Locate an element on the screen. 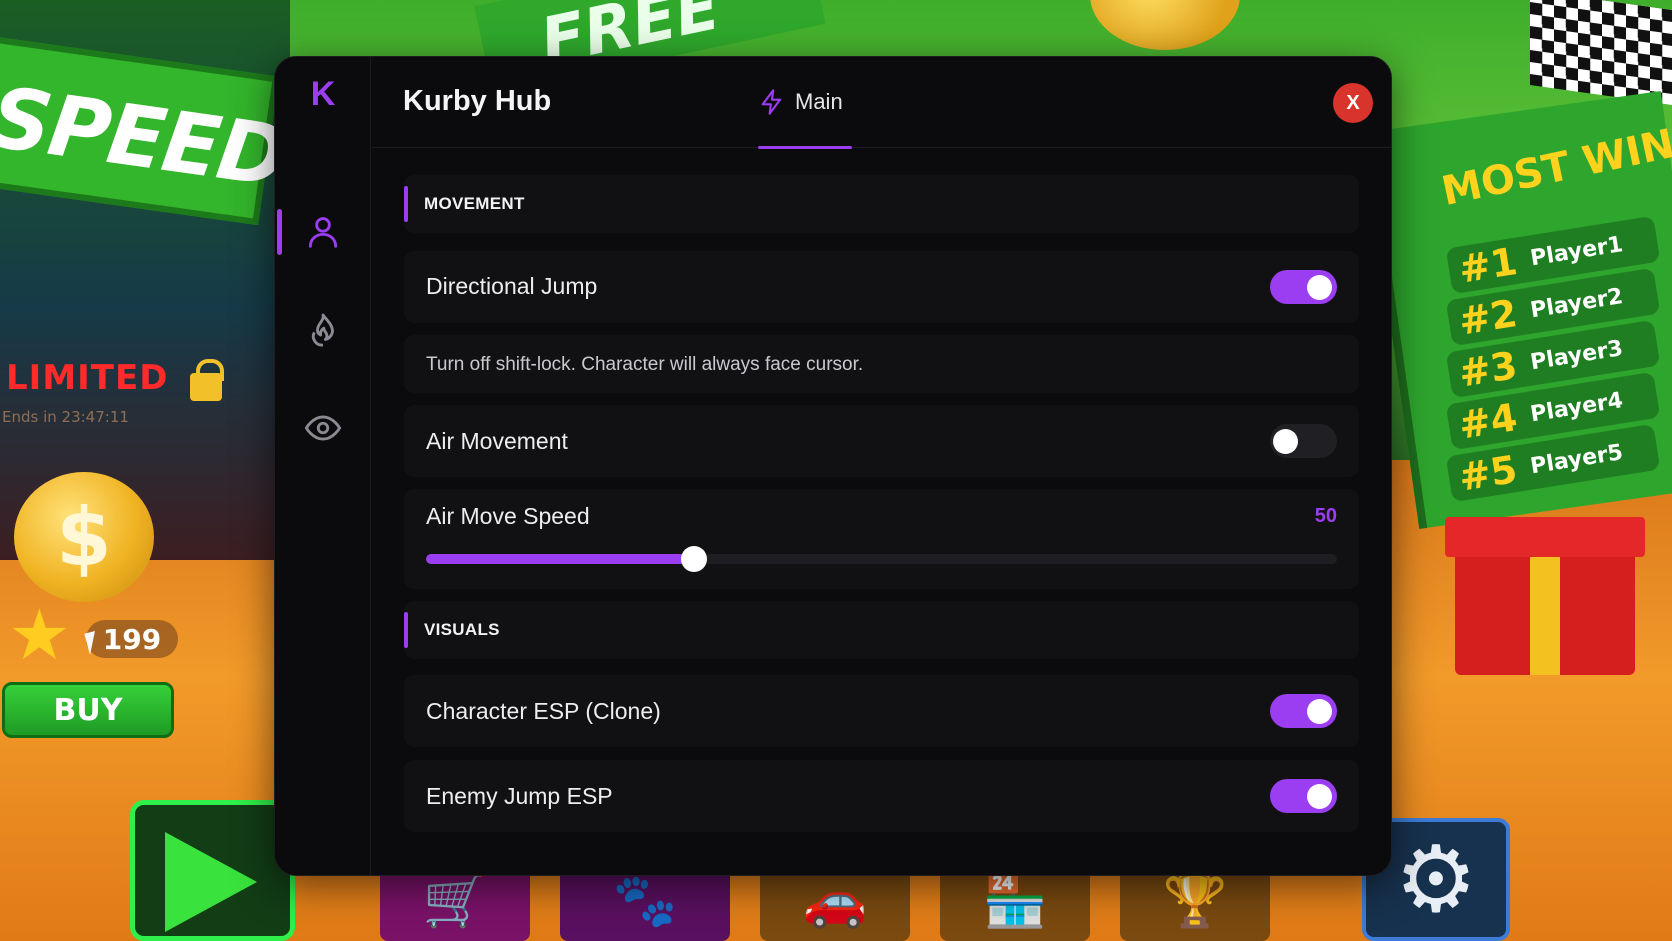 This screenshot has width=1672, height=941. slider-value: 50 is located at coordinates (1325, 516).